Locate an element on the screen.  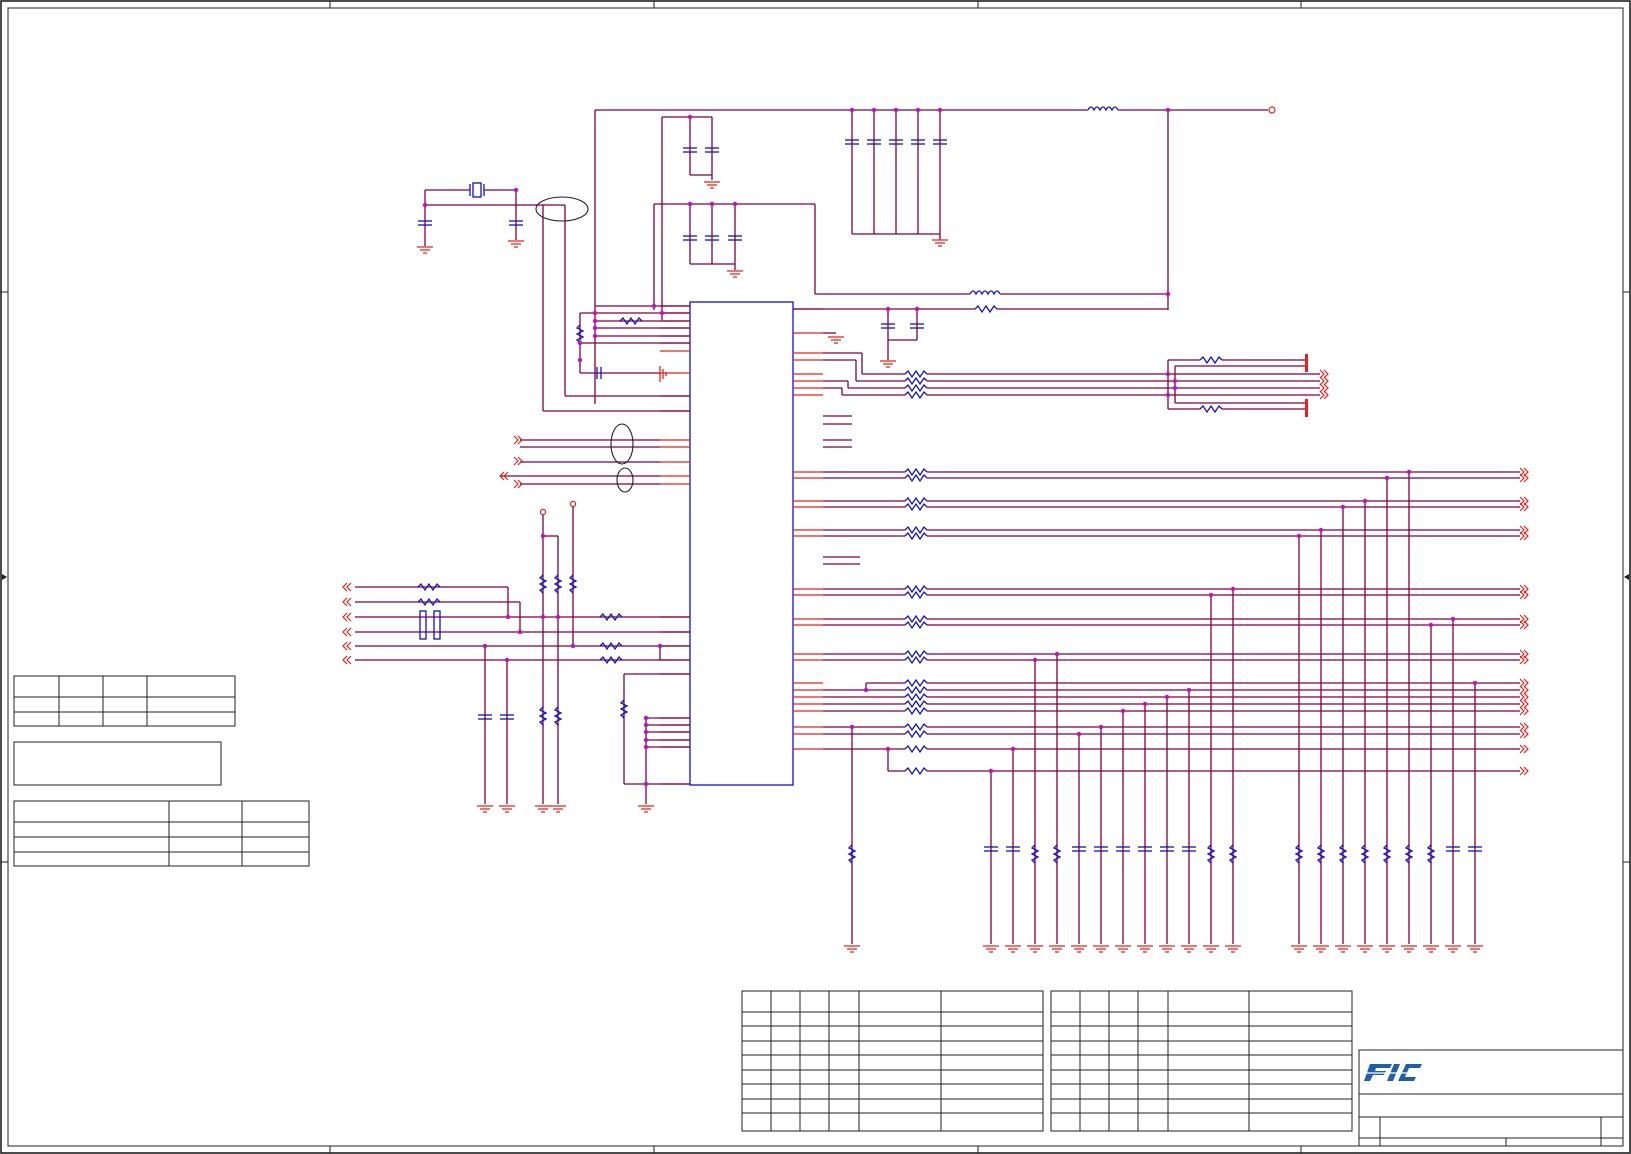
crystal-circuit is located at coordinates (553, 297).